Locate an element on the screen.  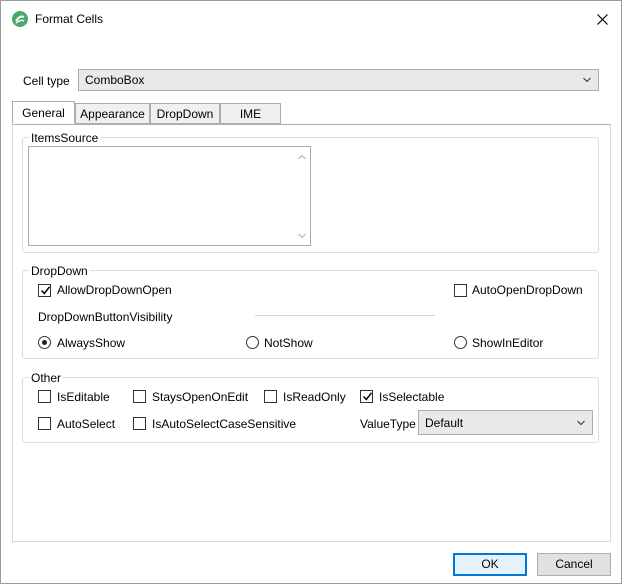
is-read-only-checkbox is located at coordinates (270, 396).